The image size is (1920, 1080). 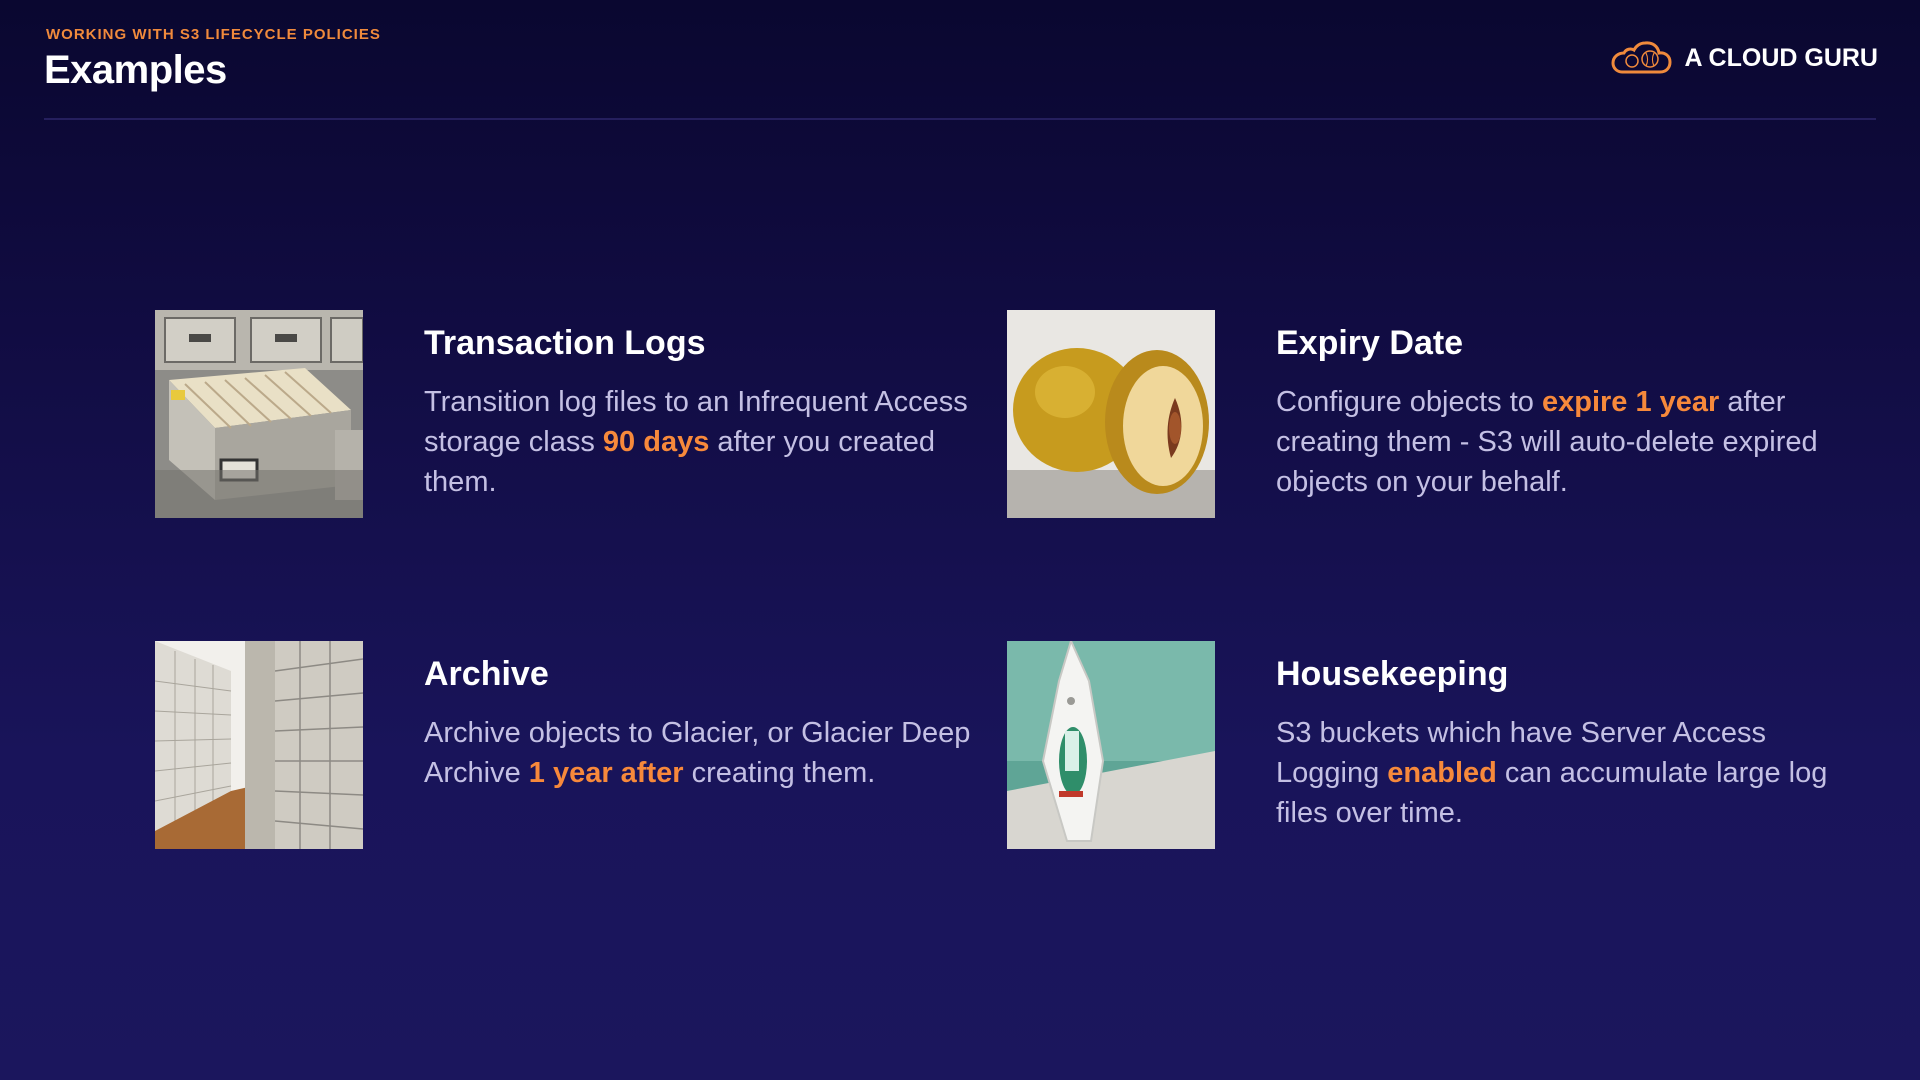 What do you see at coordinates (960, 119) in the screenshot?
I see `header-divider` at bounding box center [960, 119].